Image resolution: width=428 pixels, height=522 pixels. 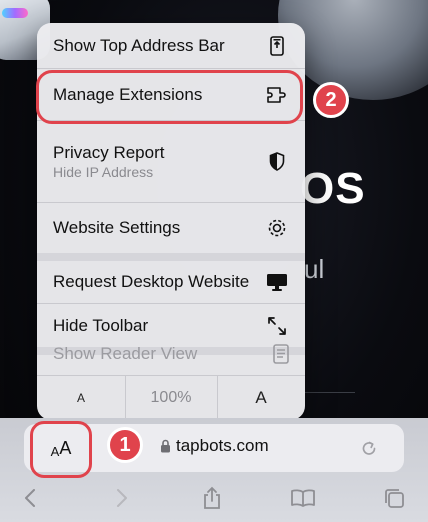 I want to click on menu-item-label: Website Settings, so click(x=117, y=227).